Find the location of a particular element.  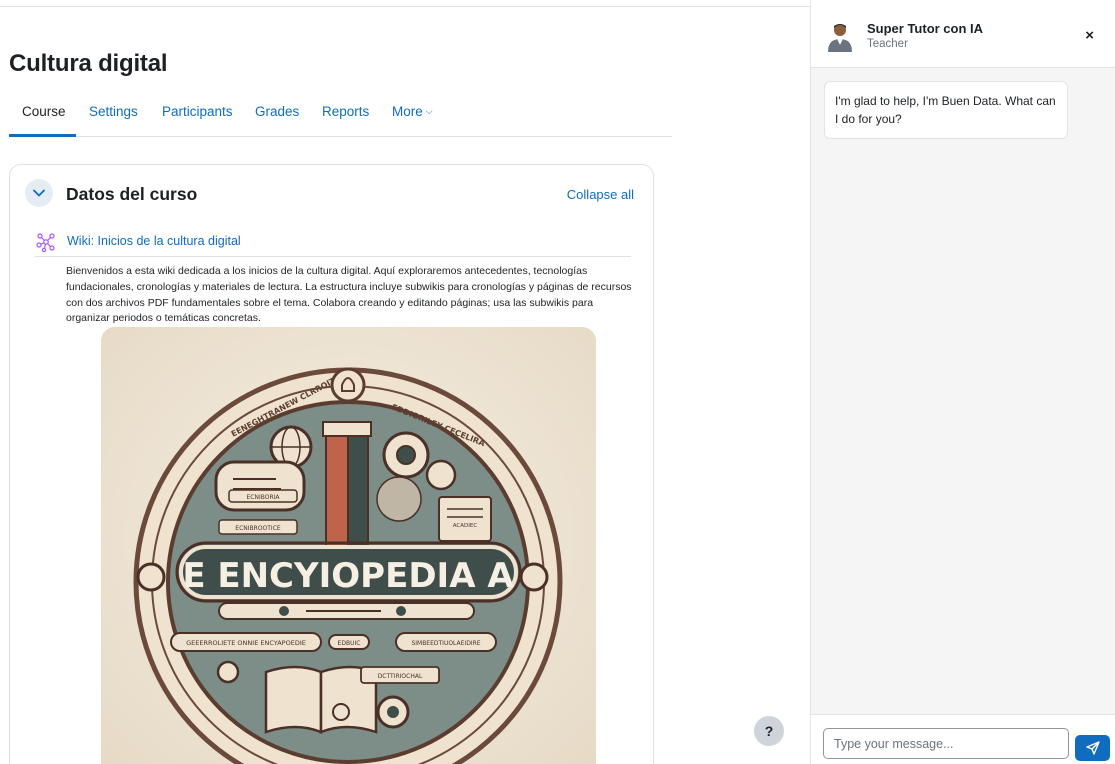

drawer-header: Super Tutor con IA Teacher × is located at coordinates (963, 34).